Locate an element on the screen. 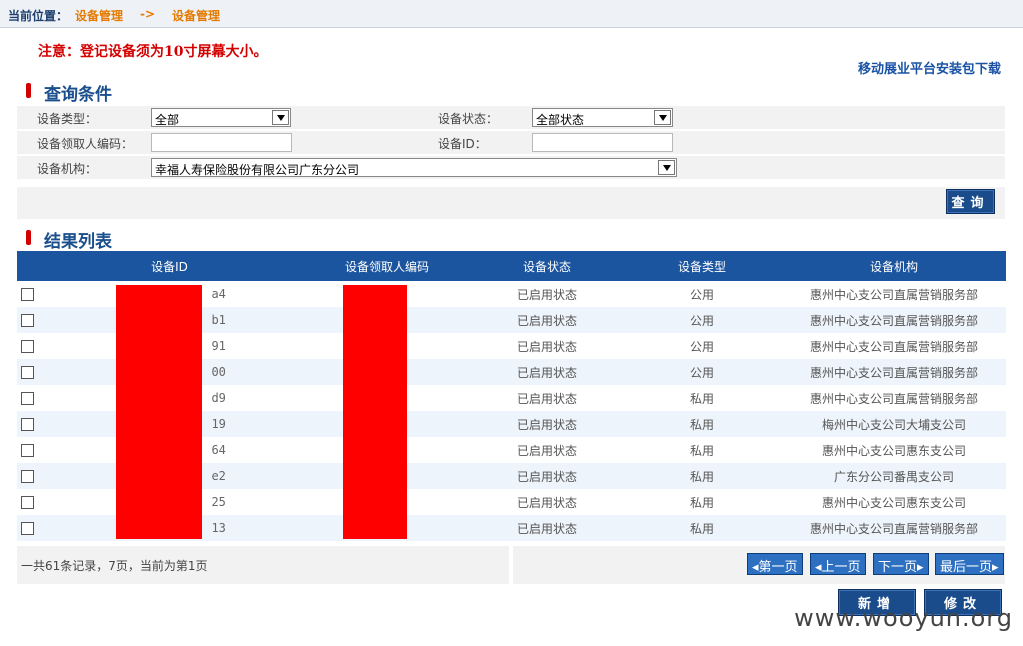 This screenshot has width=1023, height=646. device-id-input is located at coordinates (602, 142).